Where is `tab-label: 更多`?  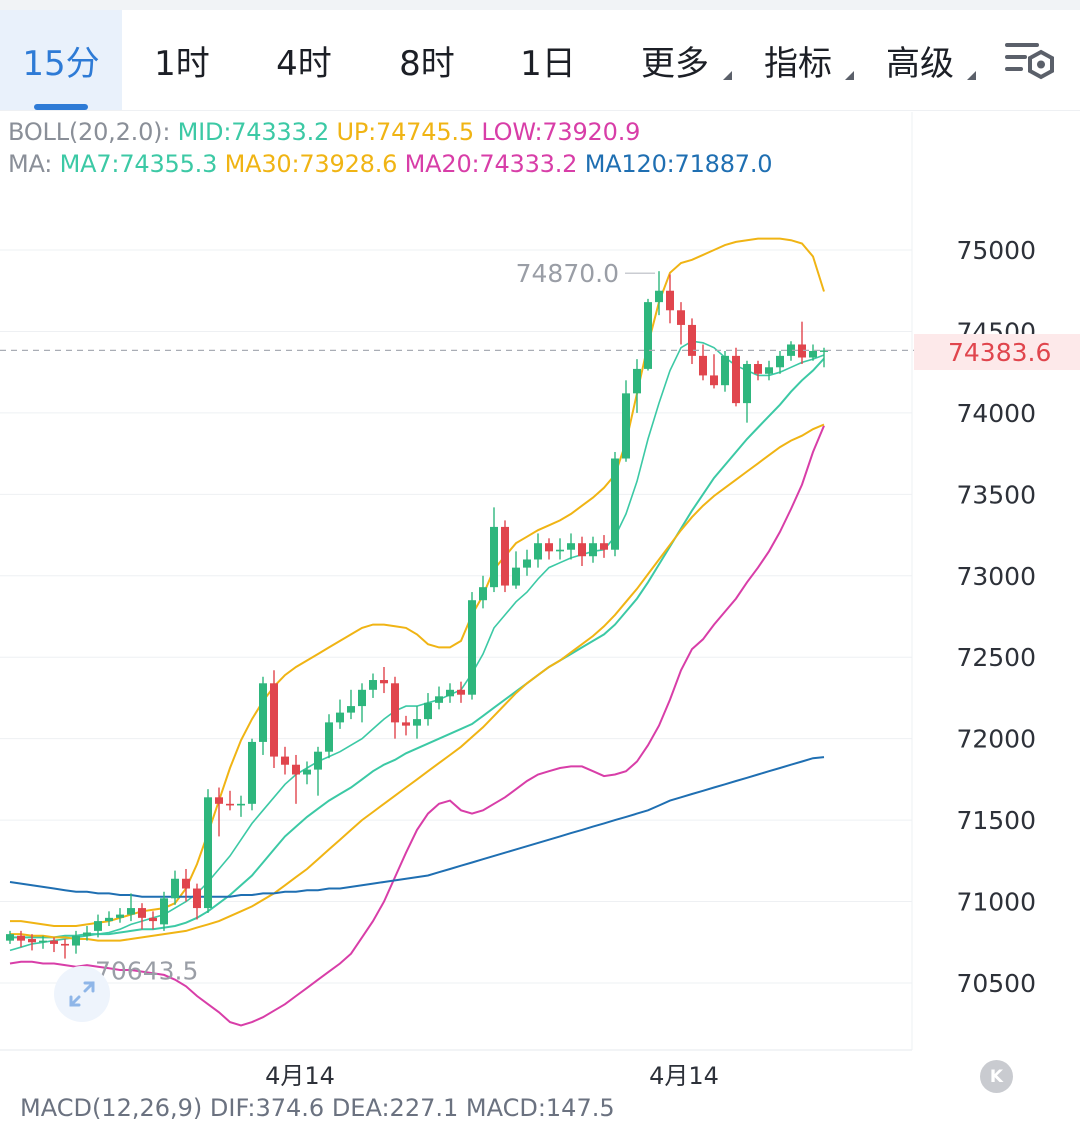
tab-label: 更多 is located at coordinates (675, 63).